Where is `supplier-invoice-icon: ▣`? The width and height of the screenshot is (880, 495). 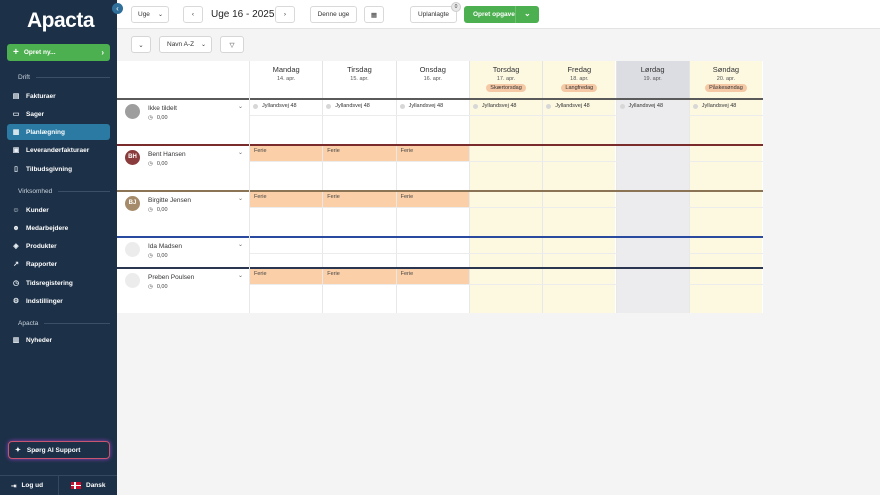 supplier-invoice-icon: ▣ is located at coordinates (16, 150).